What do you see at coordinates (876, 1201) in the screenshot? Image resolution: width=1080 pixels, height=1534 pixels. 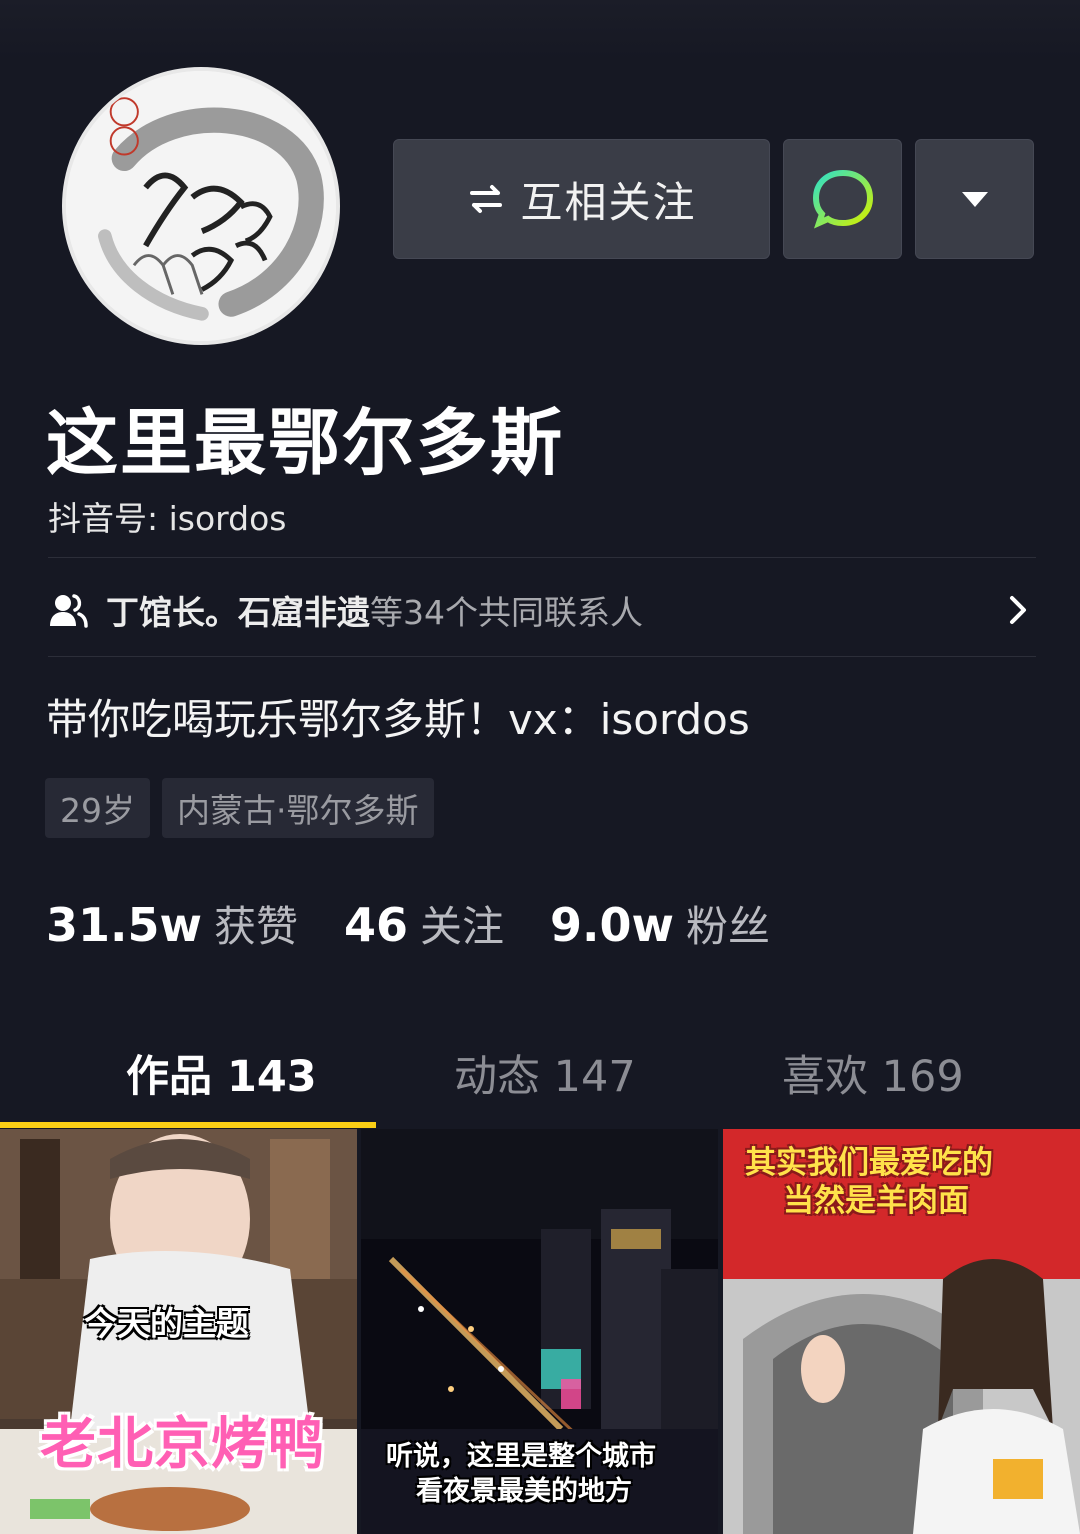 I see `video-caption-main: 当然是羊肉面` at bounding box center [876, 1201].